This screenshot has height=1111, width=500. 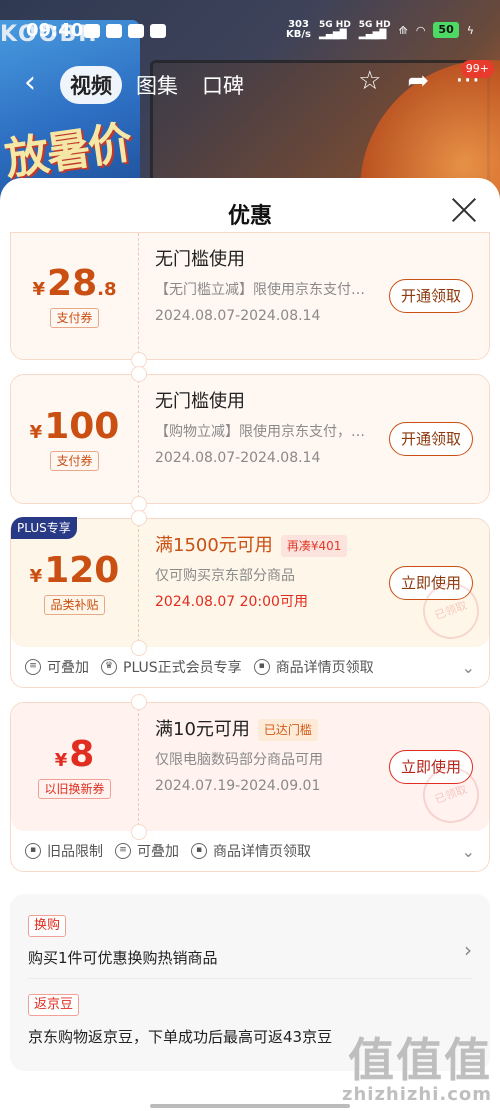 I want to click on wechat-icon, so click(x=92, y=31).